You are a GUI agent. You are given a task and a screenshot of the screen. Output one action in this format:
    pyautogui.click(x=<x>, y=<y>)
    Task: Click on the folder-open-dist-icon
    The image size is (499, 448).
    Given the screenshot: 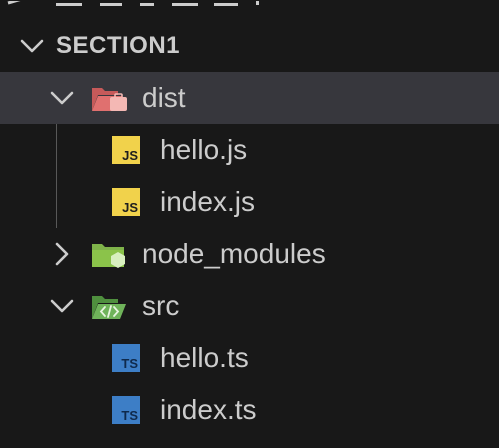 What is the action you would take?
    pyautogui.click(x=109, y=99)
    